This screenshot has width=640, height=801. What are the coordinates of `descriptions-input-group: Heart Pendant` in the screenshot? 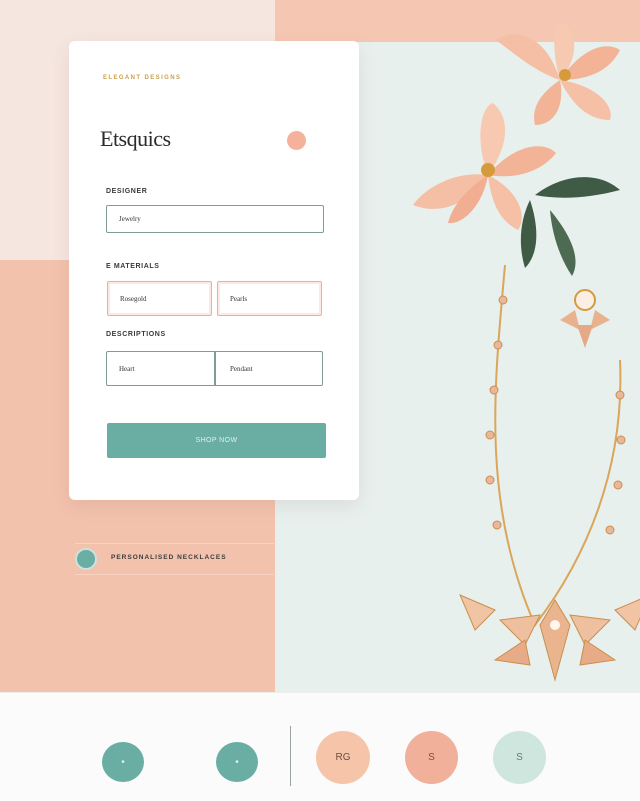 It's located at (214, 368).